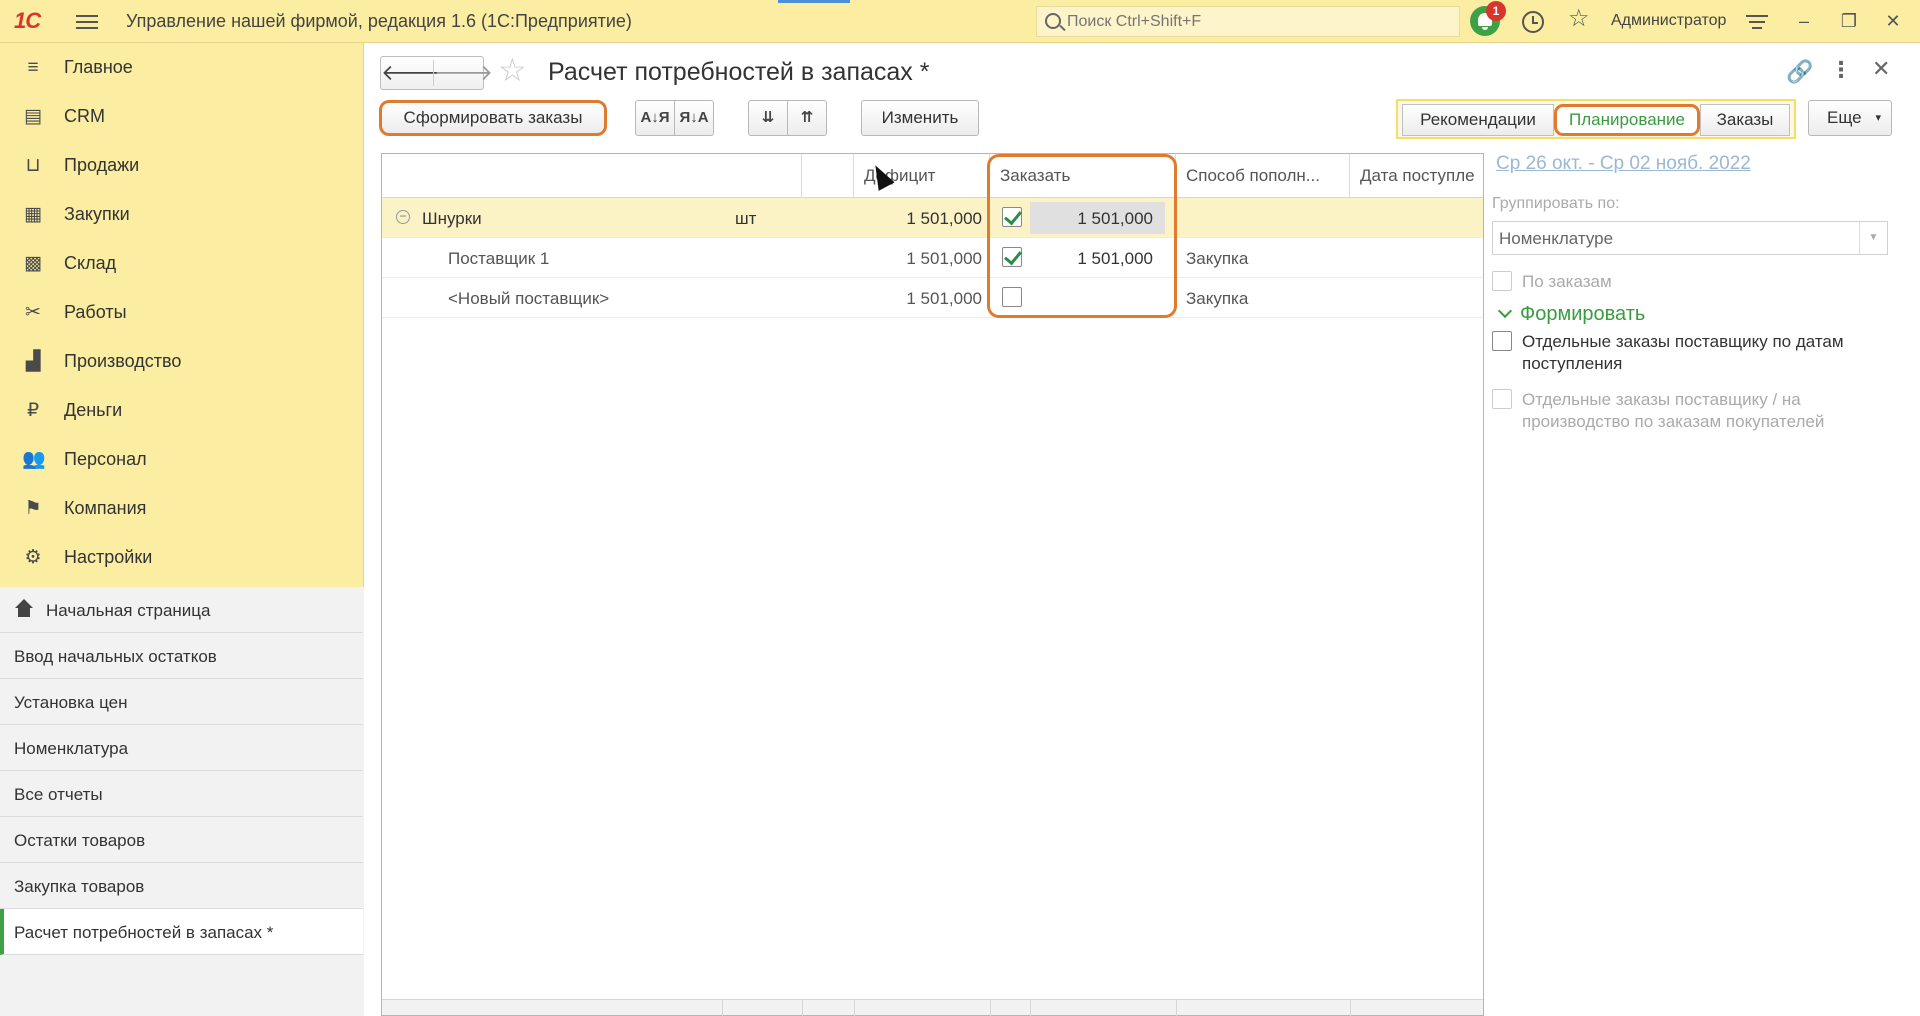 The width and height of the screenshot is (1920, 1016). What do you see at coordinates (1893, 21) in the screenshot?
I see `close-window-button: ✕` at bounding box center [1893, 21].